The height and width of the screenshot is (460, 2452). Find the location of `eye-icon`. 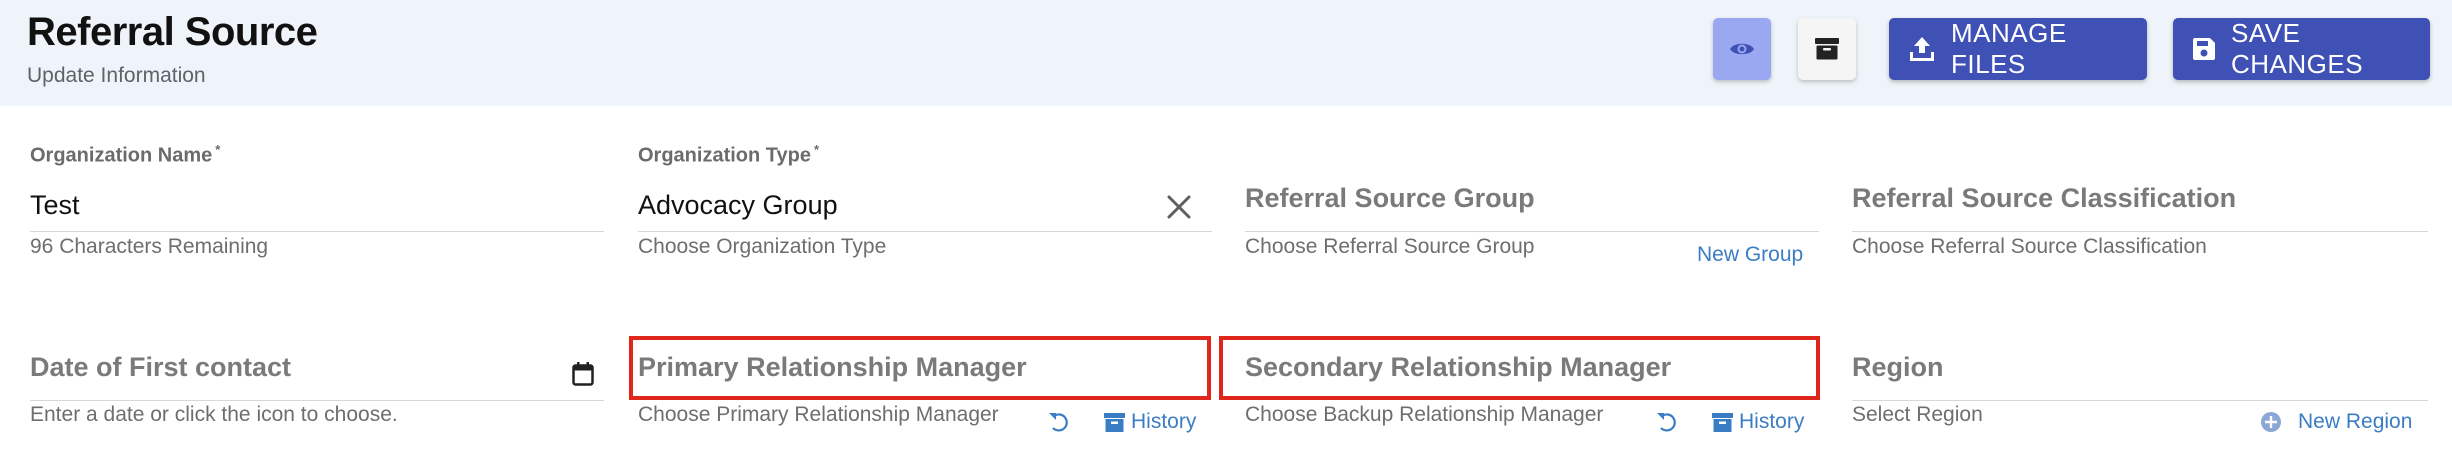

eye-icon is located at coordinates (1742, 49).